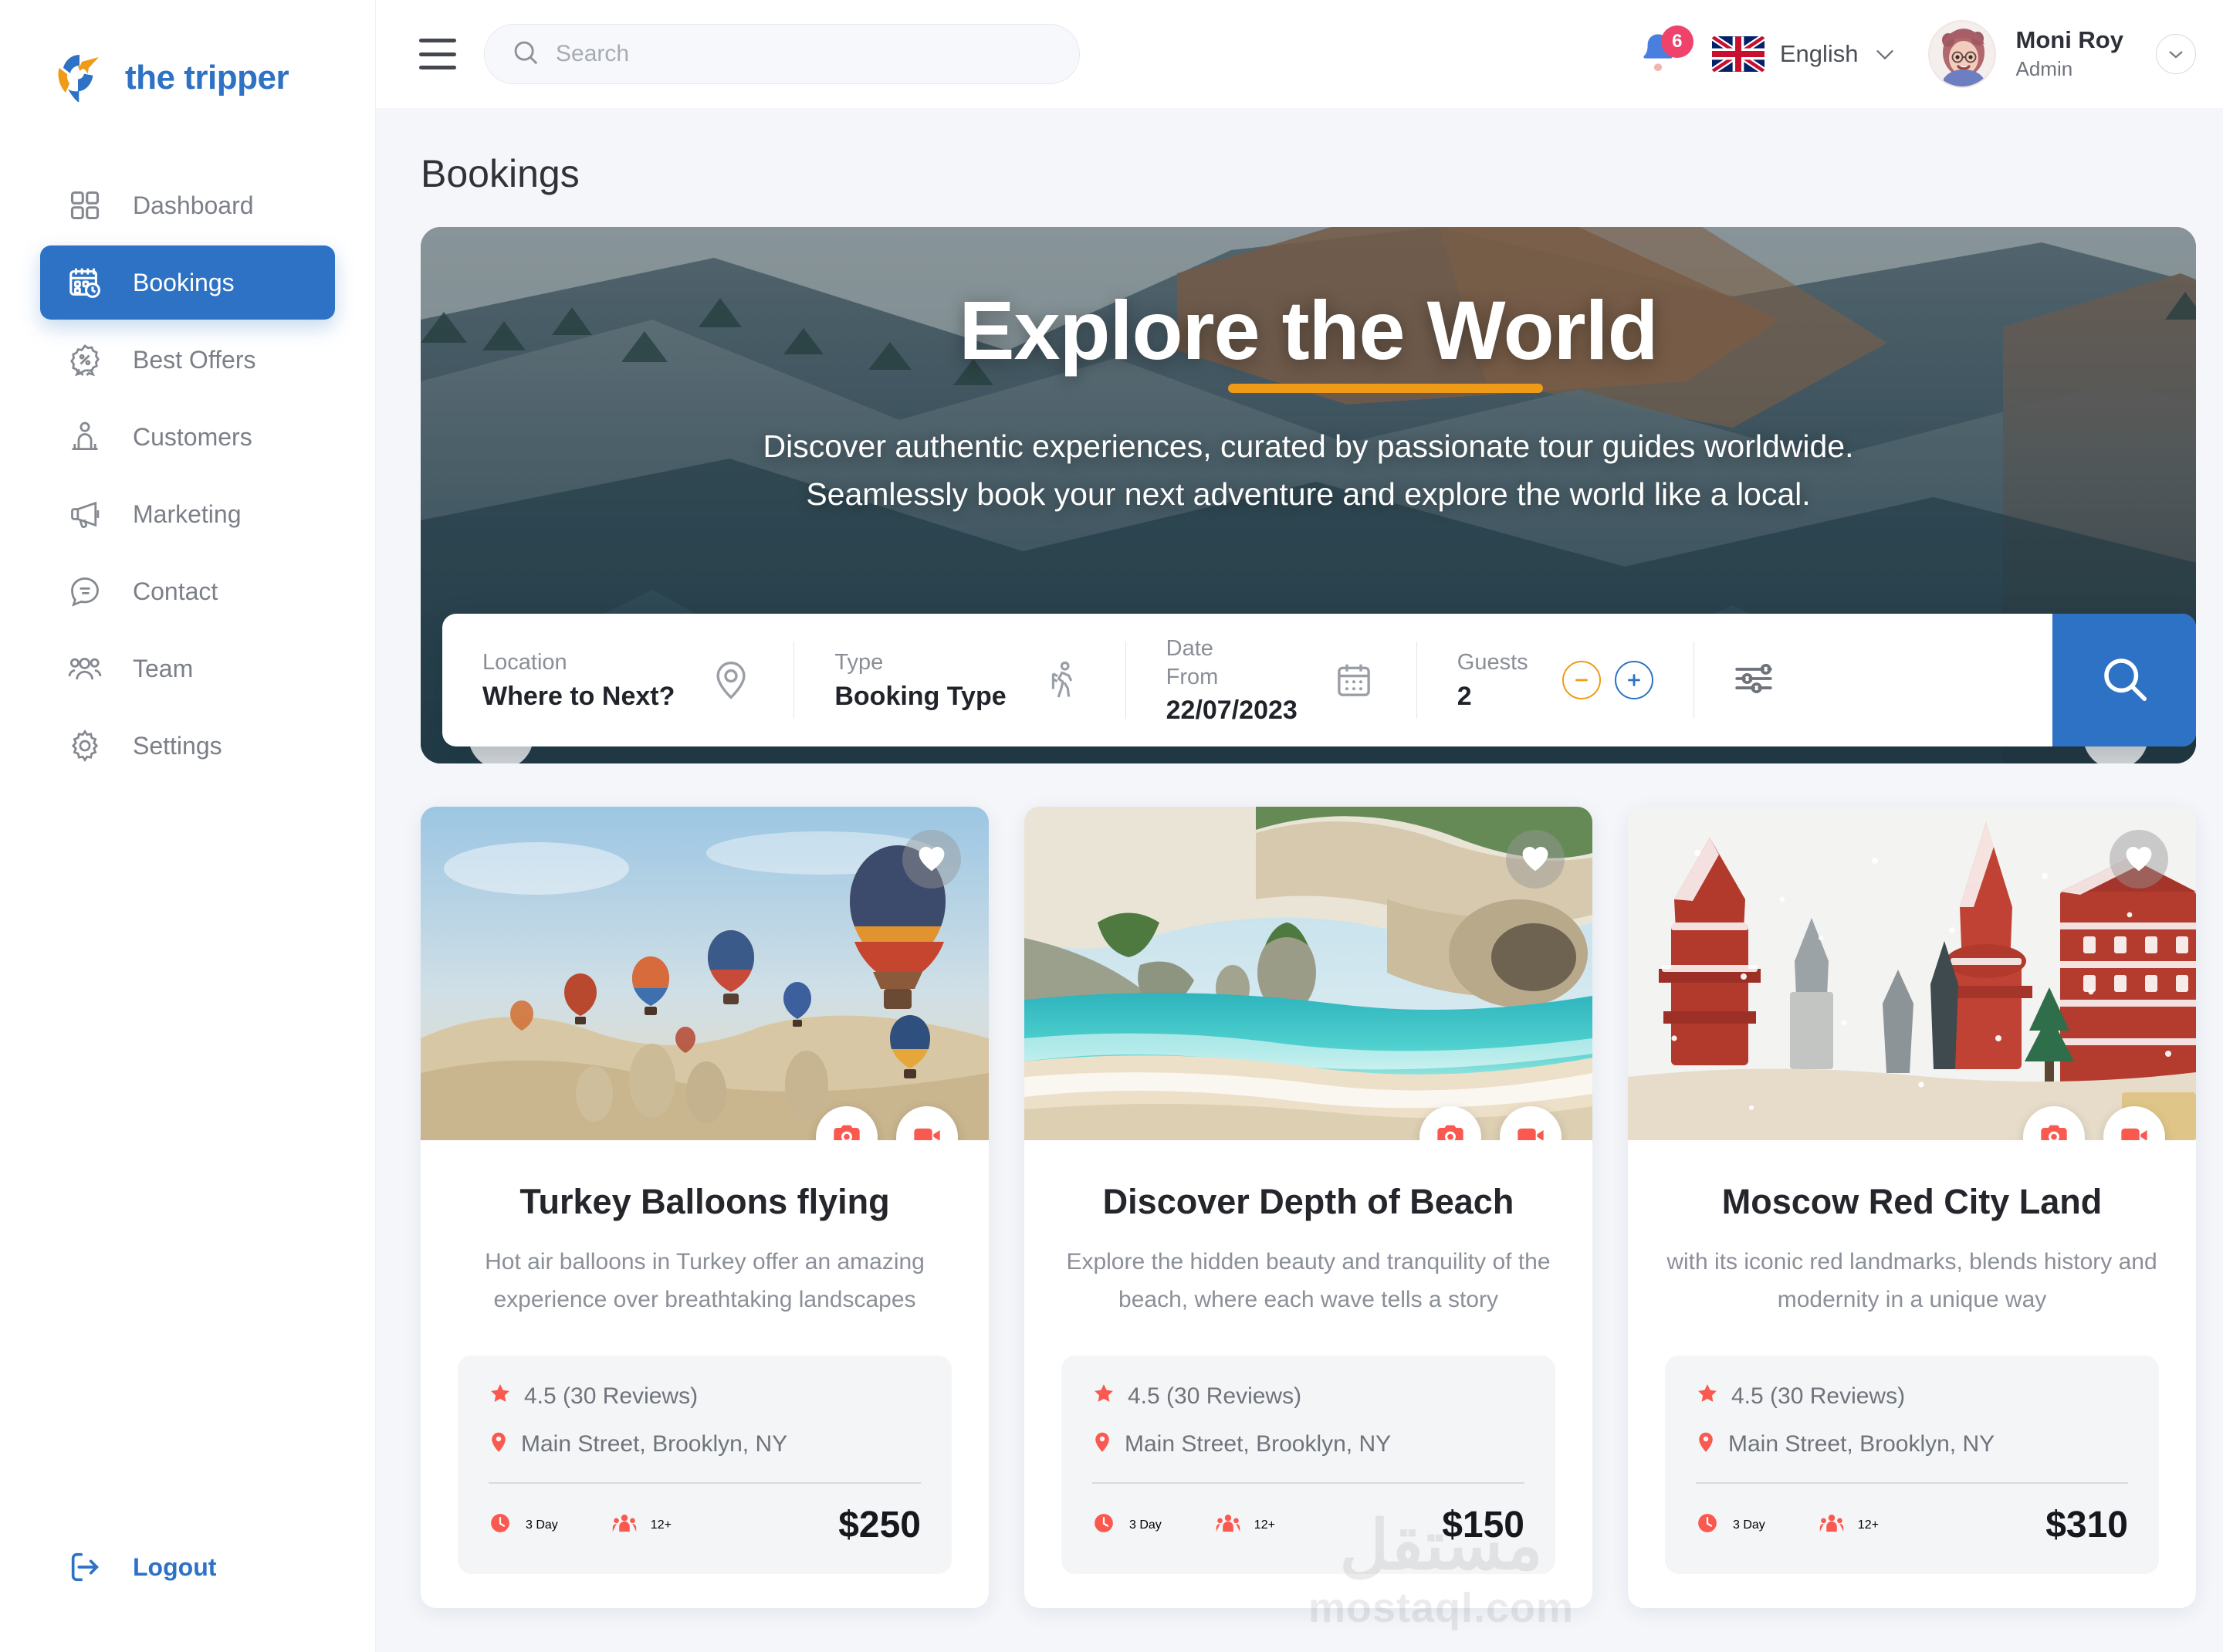 Image resolution: width=2223 pixels, height=1652 pixels. What do you see at coordinates (1912, 1525) in the screenshot?
I see `card-bottom-row: 3 Day 12+ $310` at bounding box center [1912, 1525].